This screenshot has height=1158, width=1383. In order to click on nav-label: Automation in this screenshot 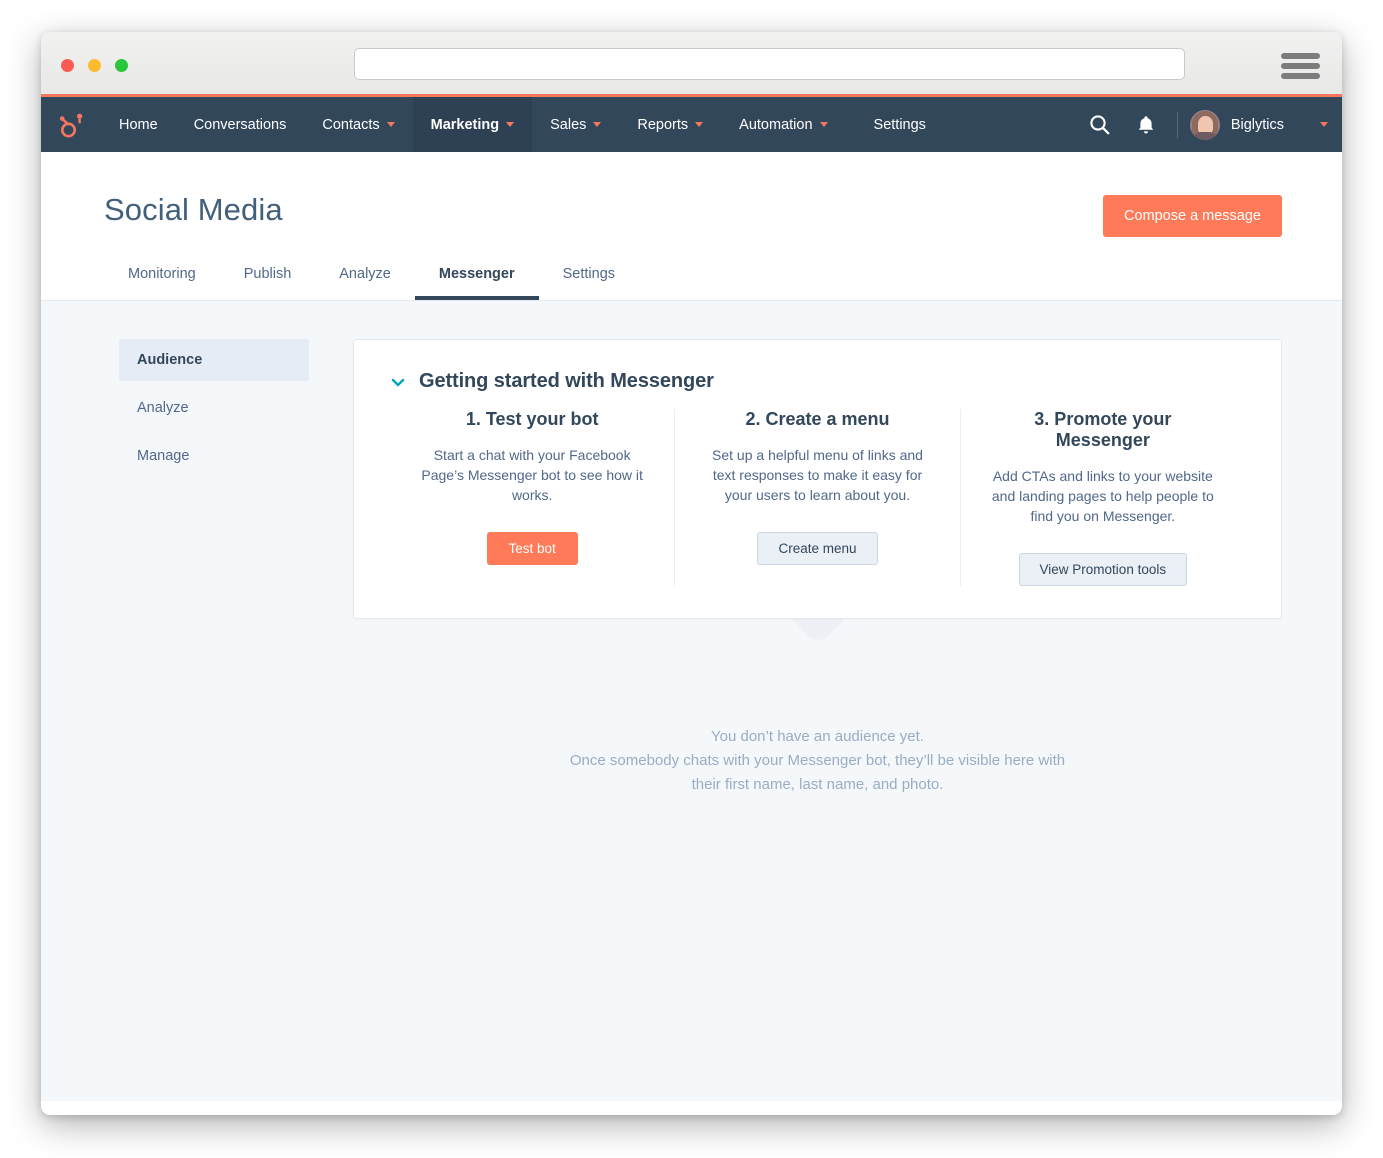, I will do `click(776, 124)`.